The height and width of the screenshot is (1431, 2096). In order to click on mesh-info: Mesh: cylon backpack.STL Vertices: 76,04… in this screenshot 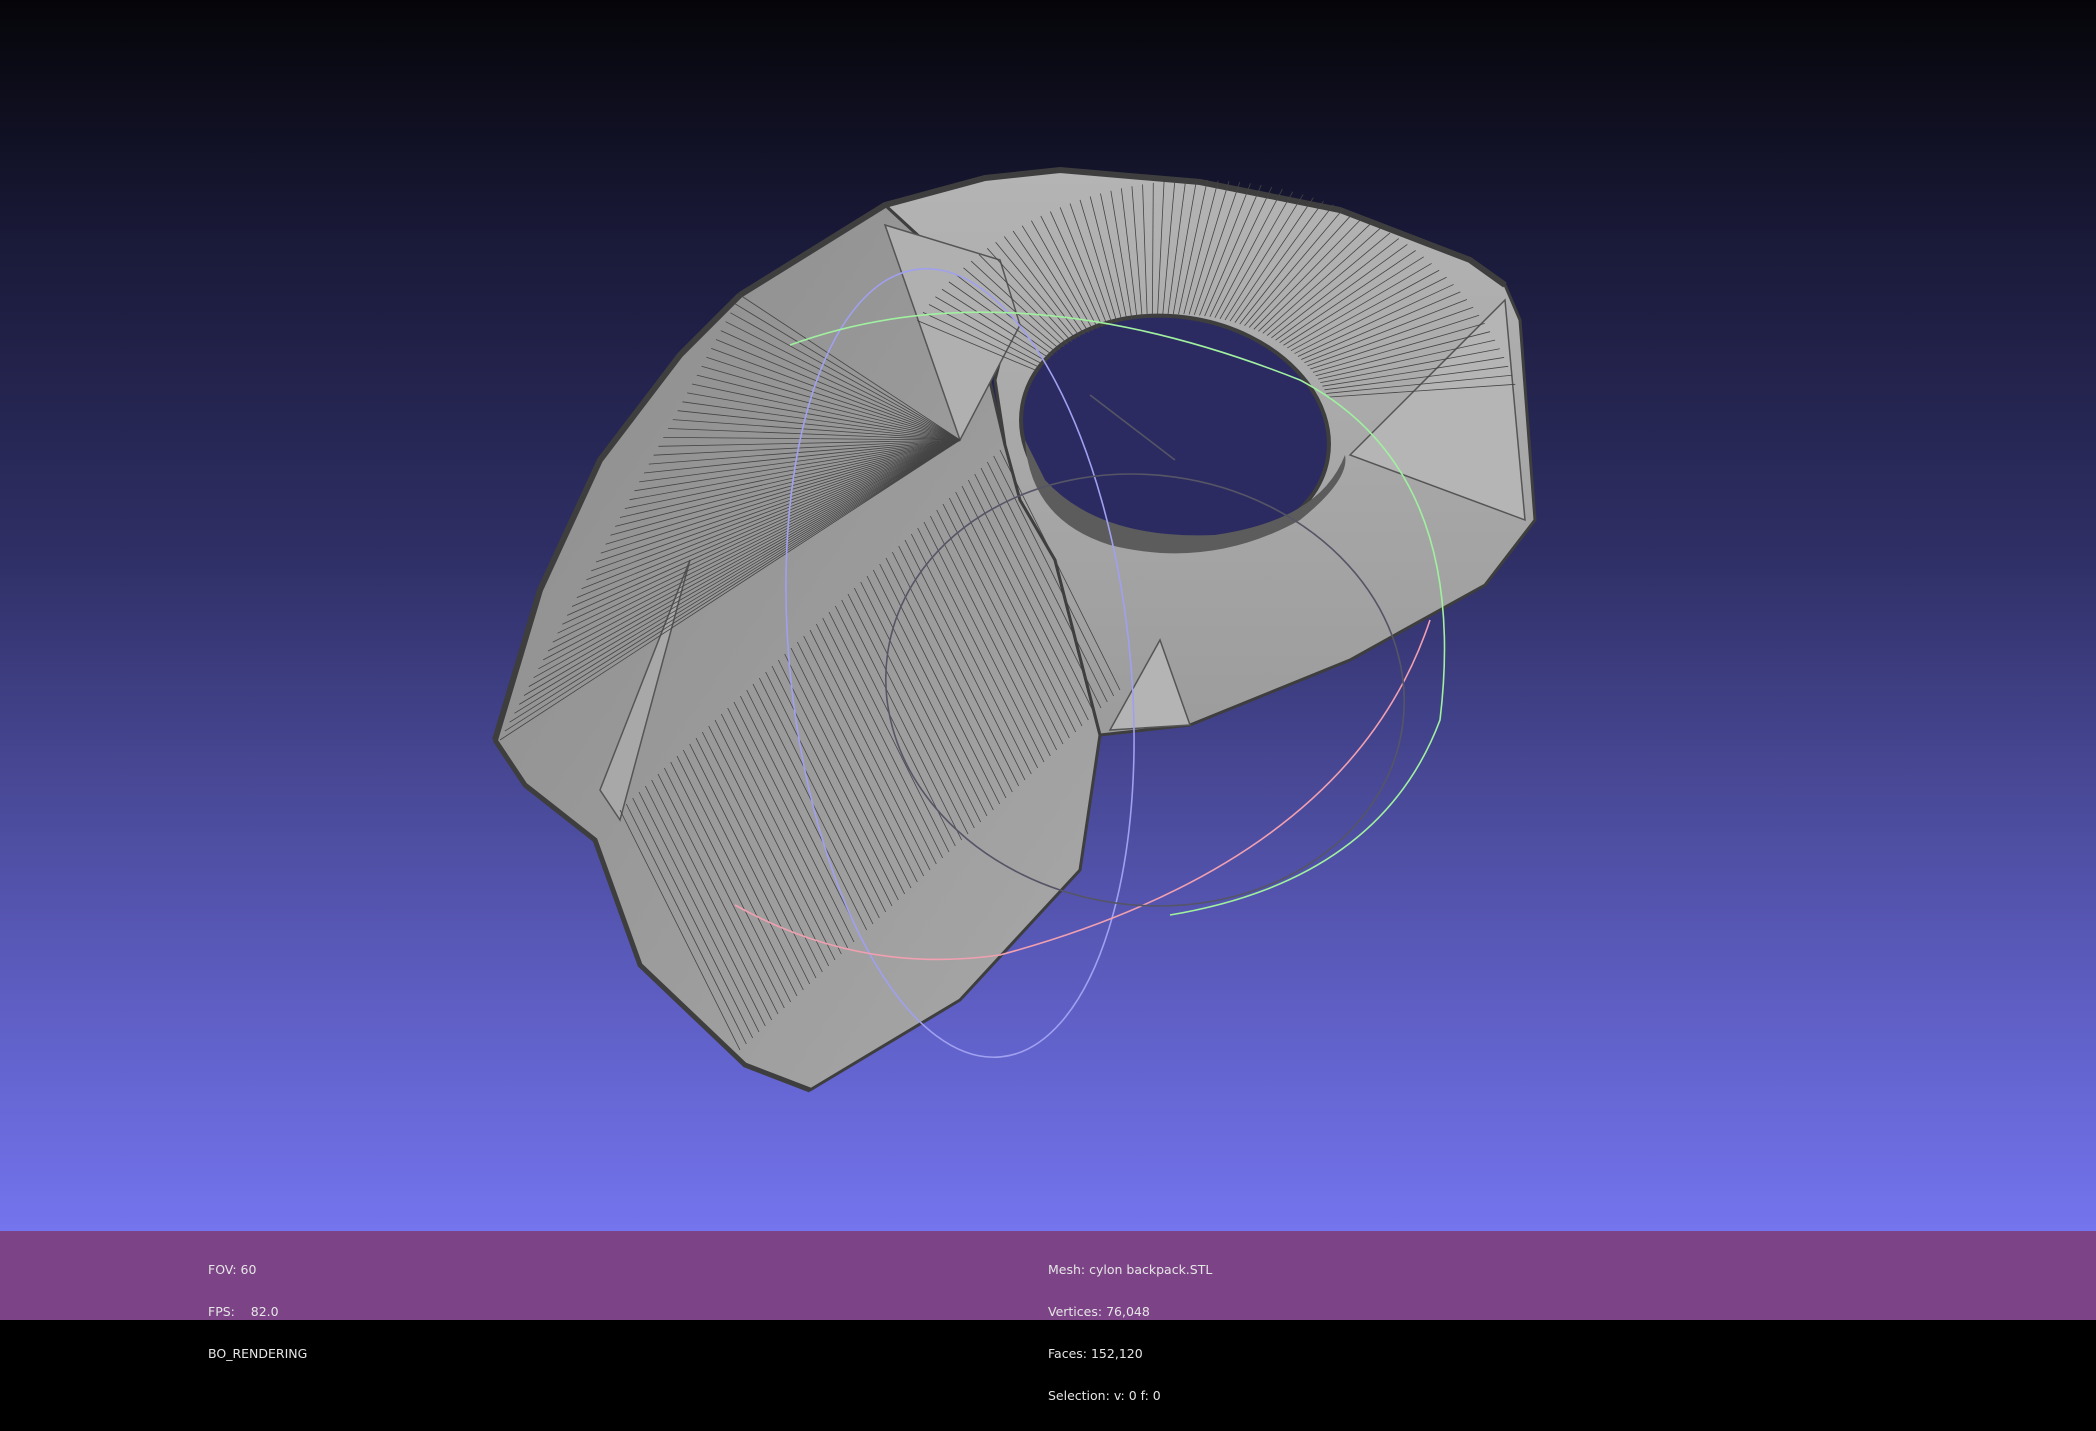, I will do `click(1130, 1333)`.